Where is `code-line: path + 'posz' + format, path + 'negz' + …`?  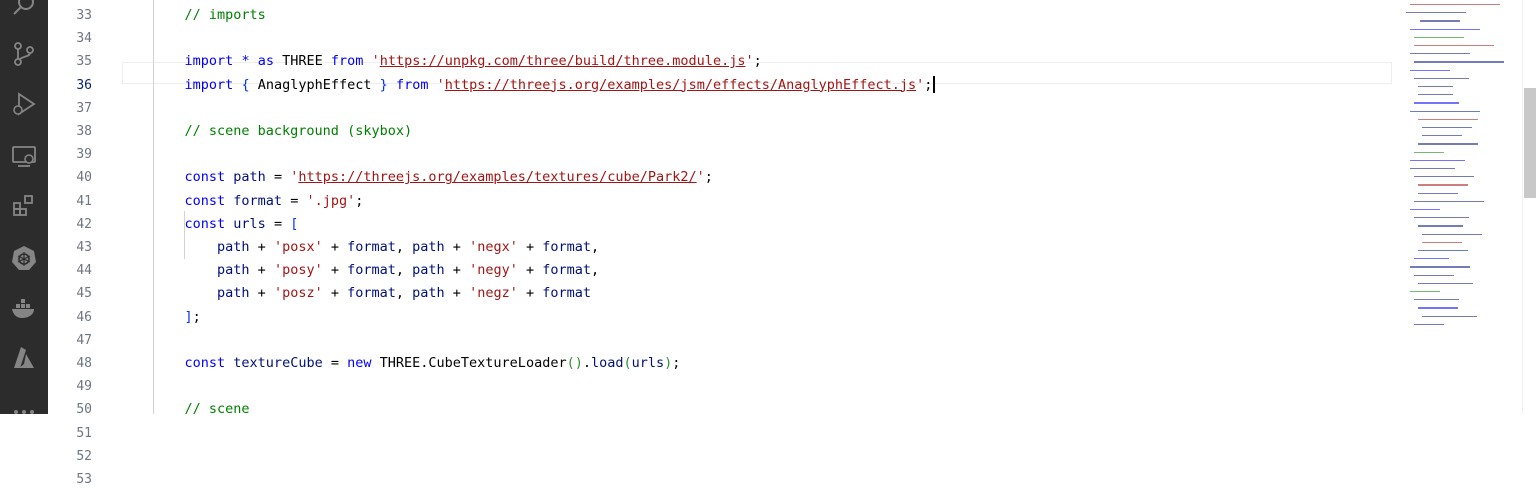
code-line: path + 'posz' + format, path + 'negz' + … is located at coordinates (371, 293).